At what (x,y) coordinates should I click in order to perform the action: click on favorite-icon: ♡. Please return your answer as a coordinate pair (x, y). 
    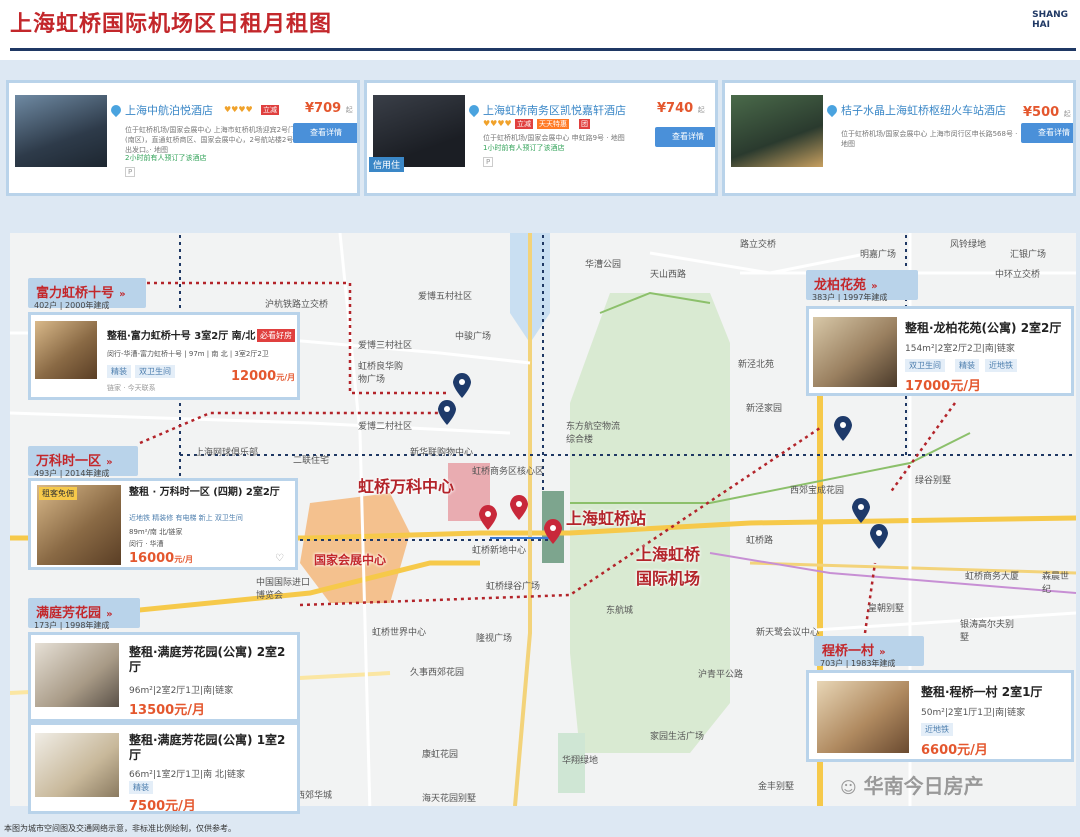
    Looking at the image, I should click on (279, 558).